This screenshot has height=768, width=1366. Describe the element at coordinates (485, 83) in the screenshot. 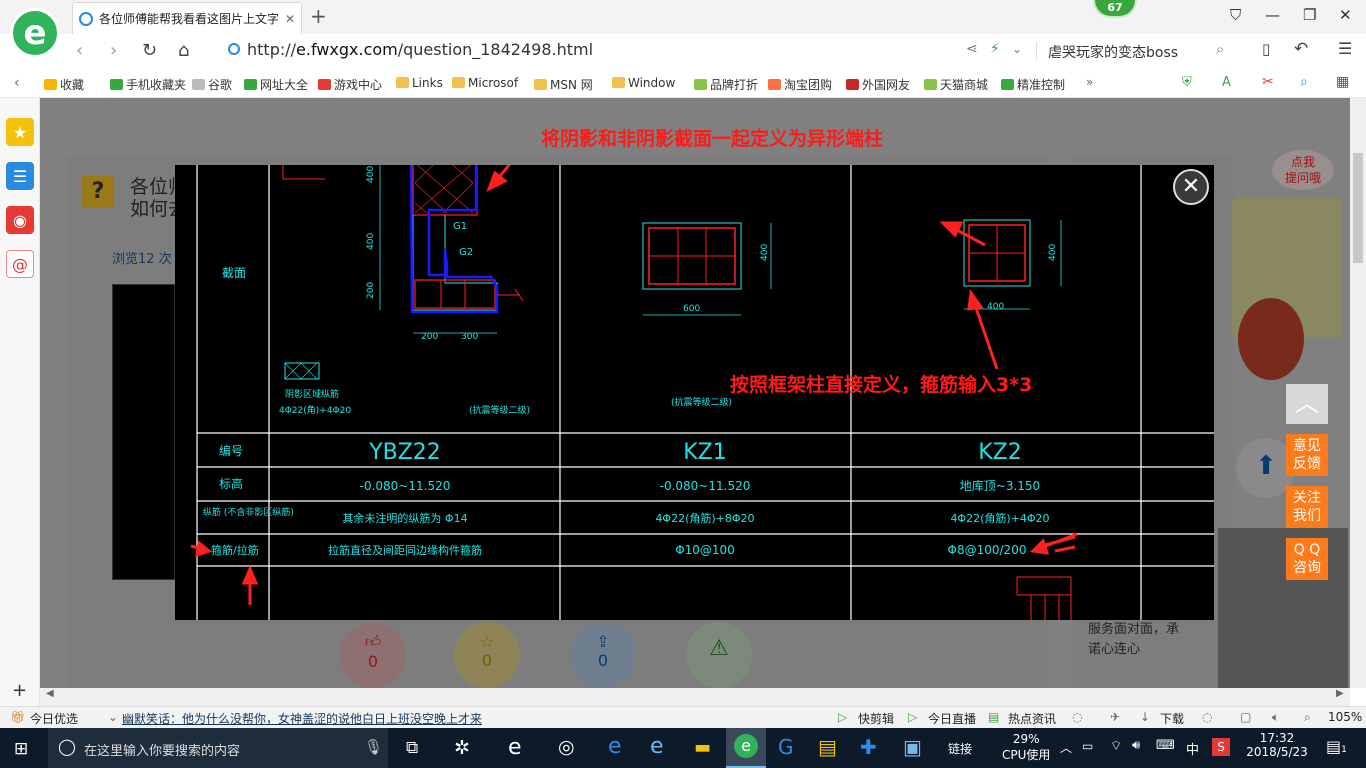

I see `favorite-item: Microsof` at that location.